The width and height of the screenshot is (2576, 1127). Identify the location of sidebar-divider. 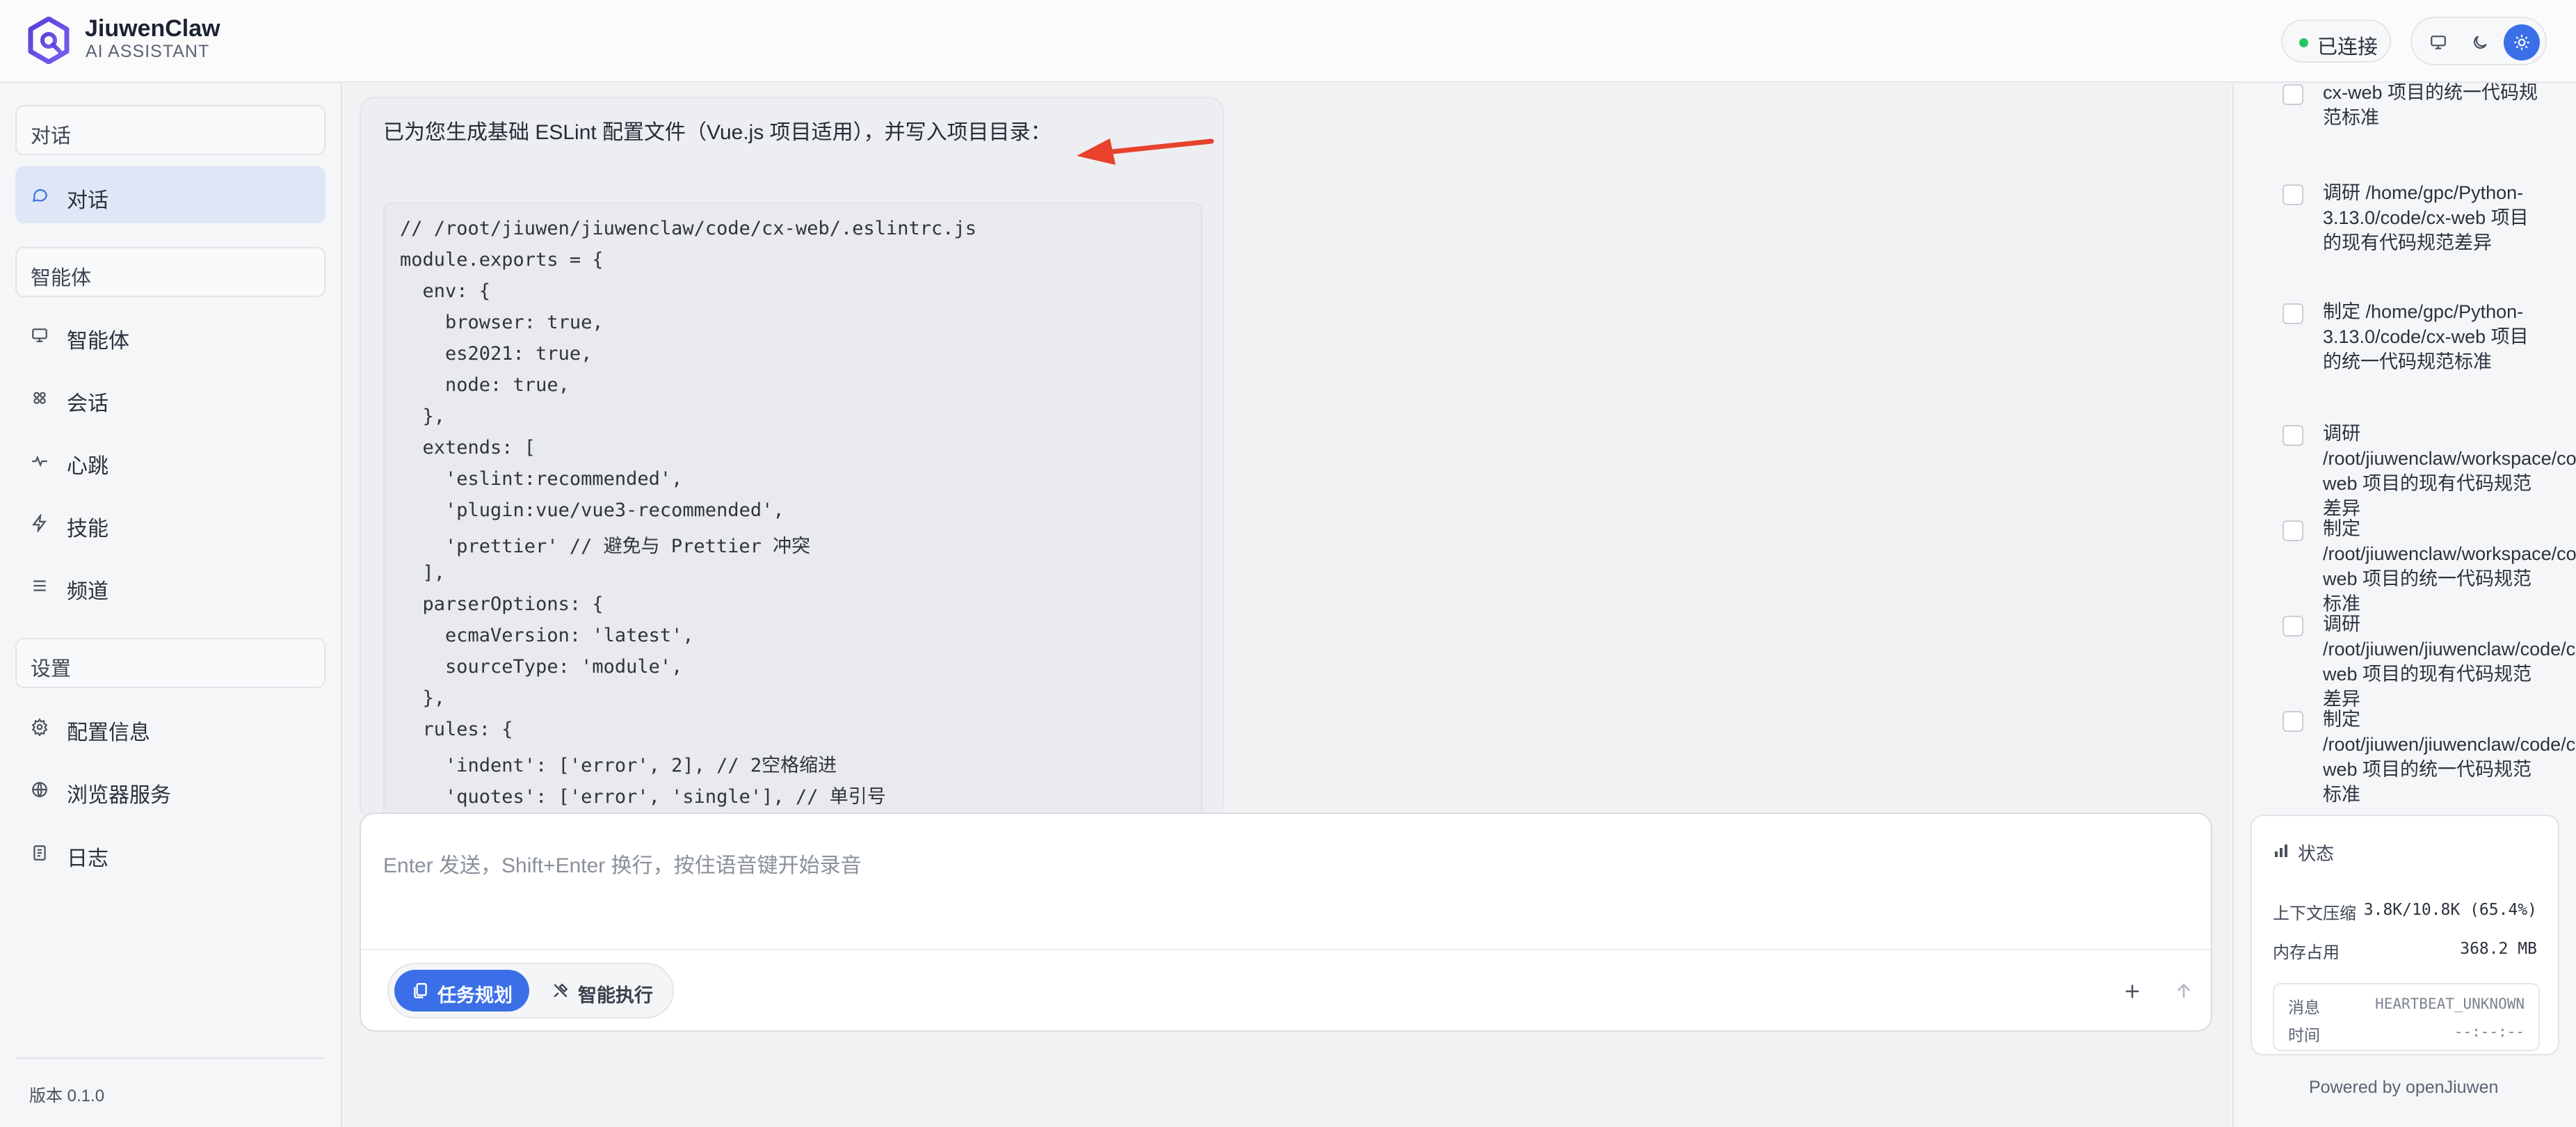
(170, 1058).